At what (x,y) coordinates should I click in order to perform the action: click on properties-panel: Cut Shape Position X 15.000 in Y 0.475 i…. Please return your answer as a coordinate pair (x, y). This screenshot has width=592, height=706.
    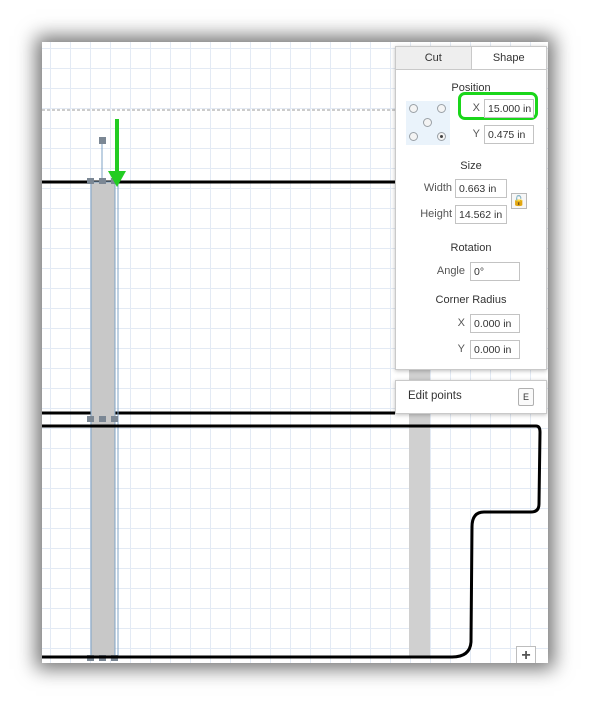
    Looking at the image, I should click on (471, 208).